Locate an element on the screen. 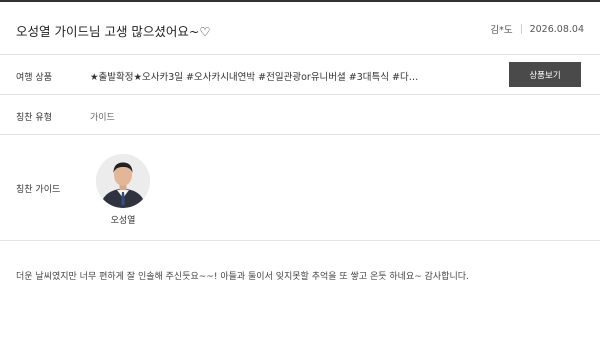  review-date: 2026.08.04 is located at coordinates (556, 29).